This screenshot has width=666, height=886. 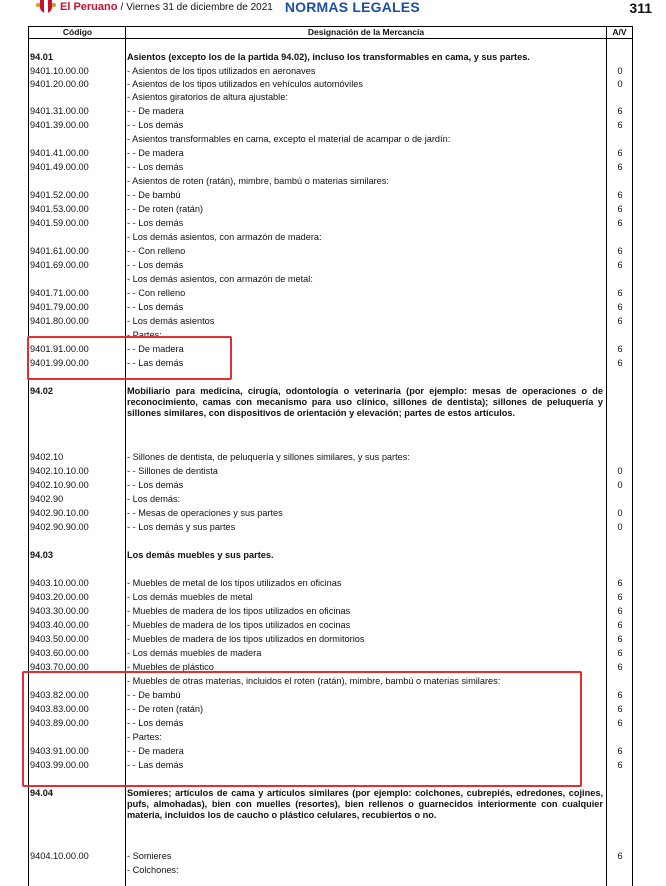 What do you see at coordinates (640, 8) in the screenshot?
I see `page-number: 311` at bounding box center [640, 8].